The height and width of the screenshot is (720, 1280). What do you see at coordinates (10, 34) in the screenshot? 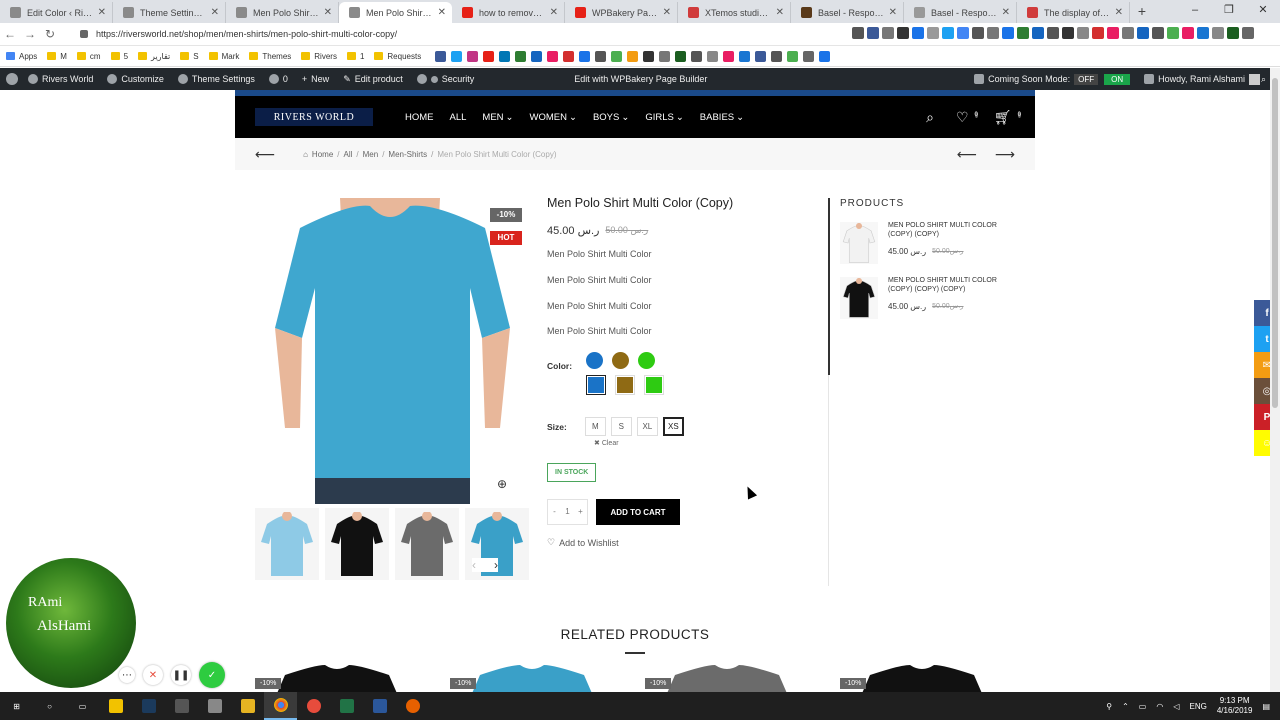
I see `back-icon: ←` at bounding box center [10, 34].